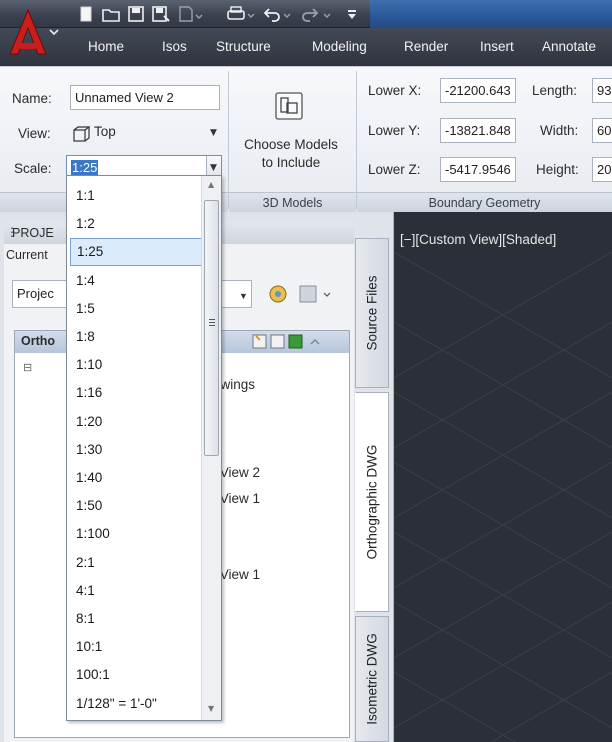 The height and width of the screenshot is (742, 612). I want to click on scale-option: 1/128" = 1'-0", so click(136, 704).